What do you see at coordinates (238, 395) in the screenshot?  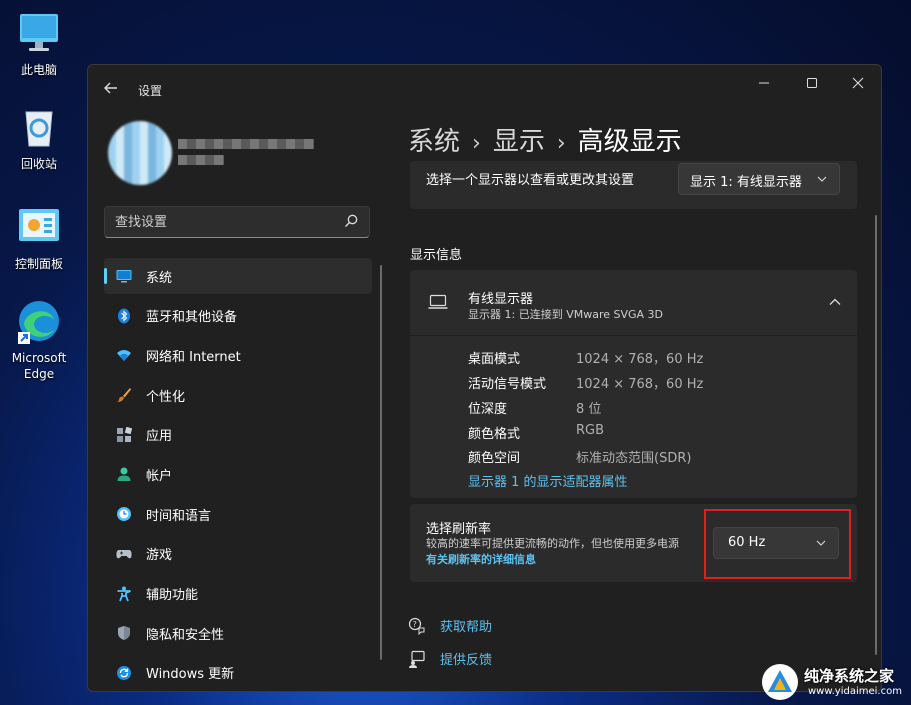 I see `sidebar-item-personalization: 个性化` at bounding box center [238, 395].